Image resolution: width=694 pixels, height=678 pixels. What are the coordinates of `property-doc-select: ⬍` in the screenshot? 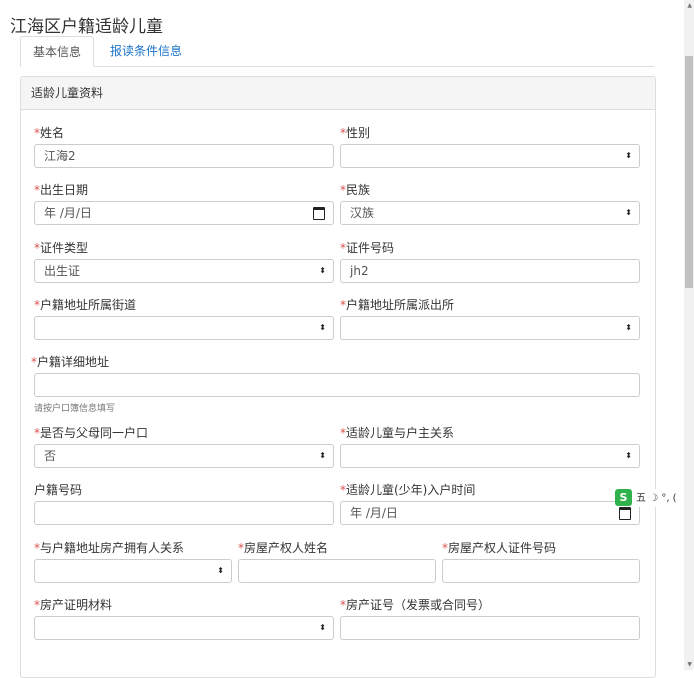 It's located at (184, 628).